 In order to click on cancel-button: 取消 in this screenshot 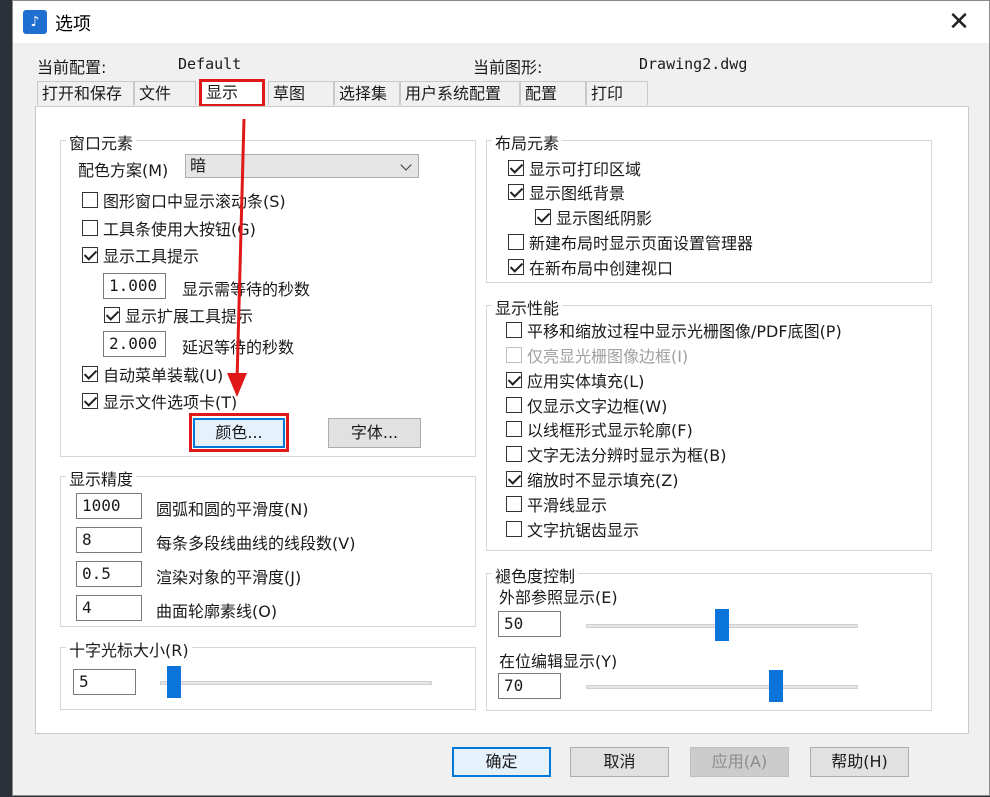, I will do `click(619, 762)`.